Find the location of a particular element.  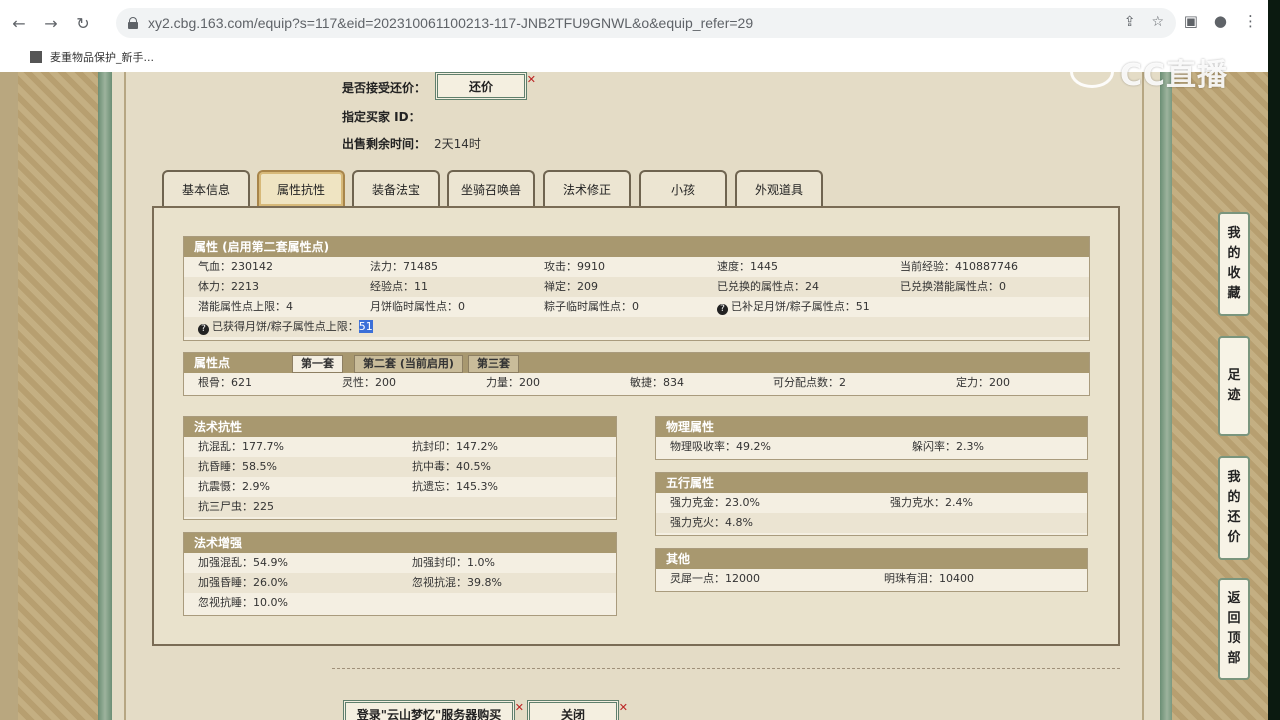

enhance-cell: 忽视抗睡：10.0% is located at coordinates (243, 602).